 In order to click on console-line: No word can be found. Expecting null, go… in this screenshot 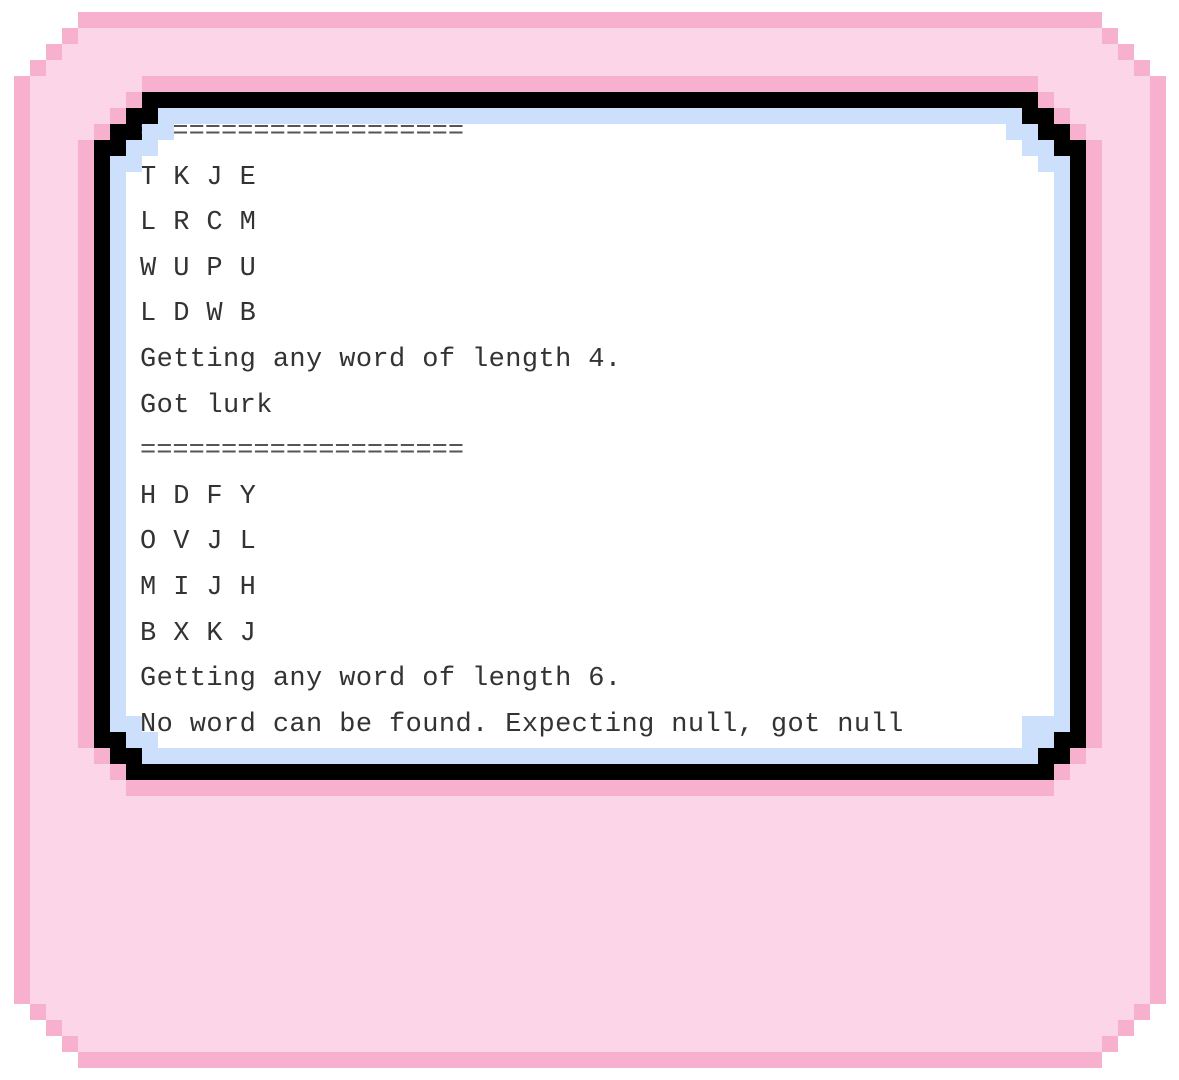, I will do `click(522, 724)`.